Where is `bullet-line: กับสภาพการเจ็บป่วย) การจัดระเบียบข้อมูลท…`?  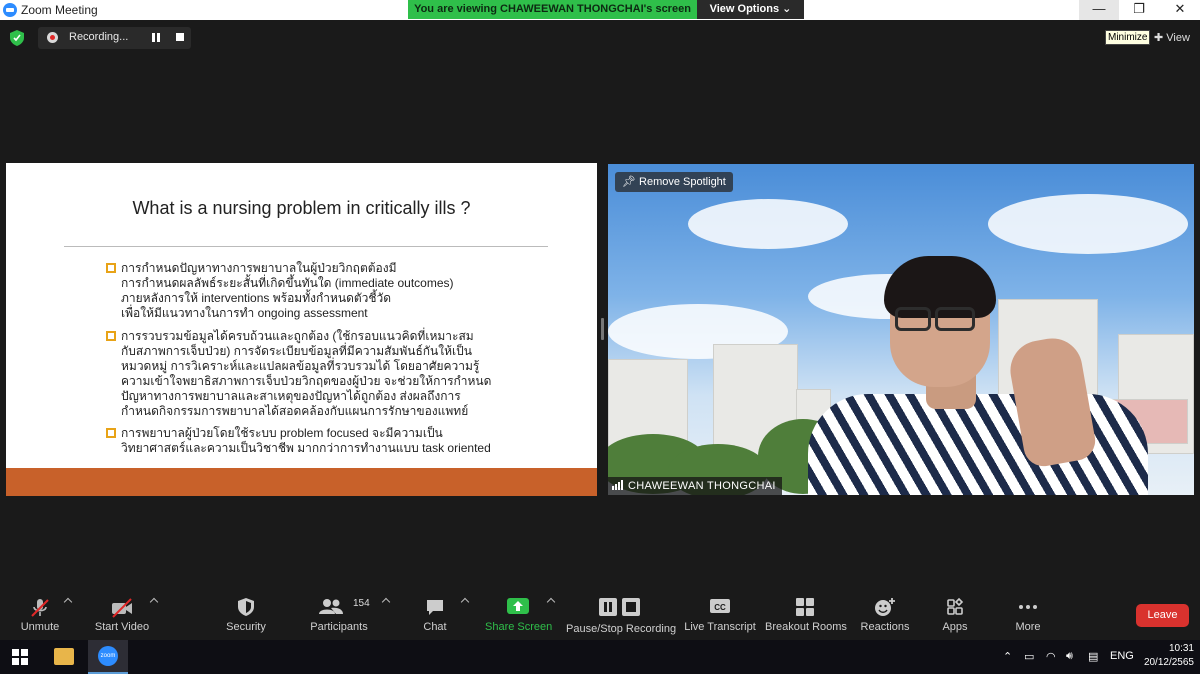
bullet-line: กับสภาพการเจ็บป่วย) การจัดระเบียบข้อมูลท… is located at coordinates (296, 351).